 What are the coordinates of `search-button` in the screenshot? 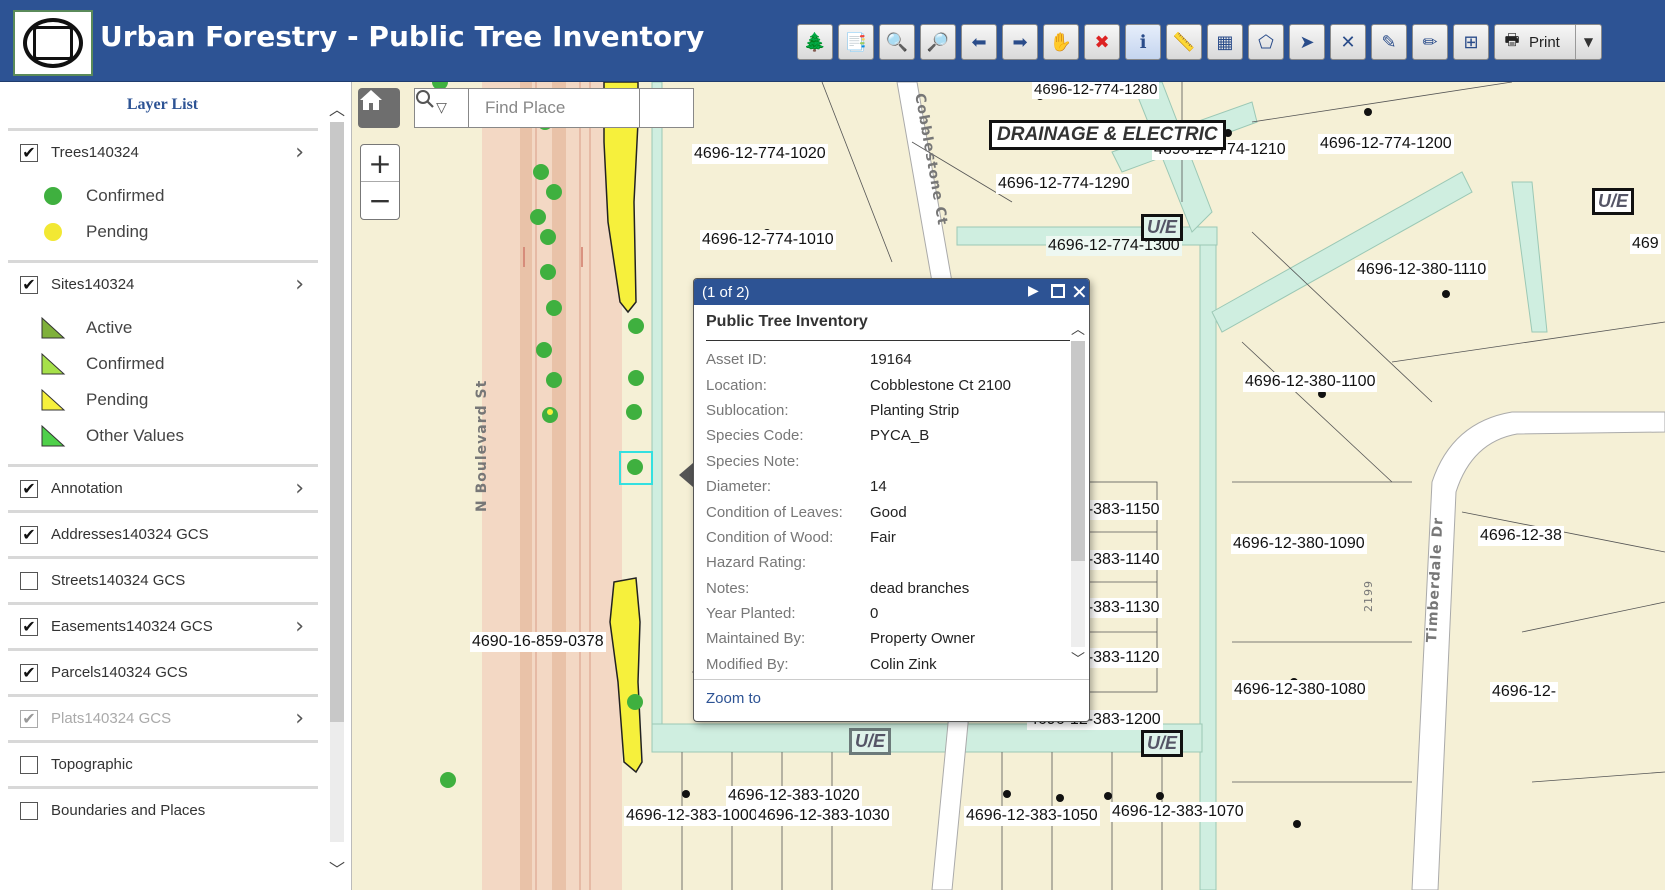 It's located at (554, 108).